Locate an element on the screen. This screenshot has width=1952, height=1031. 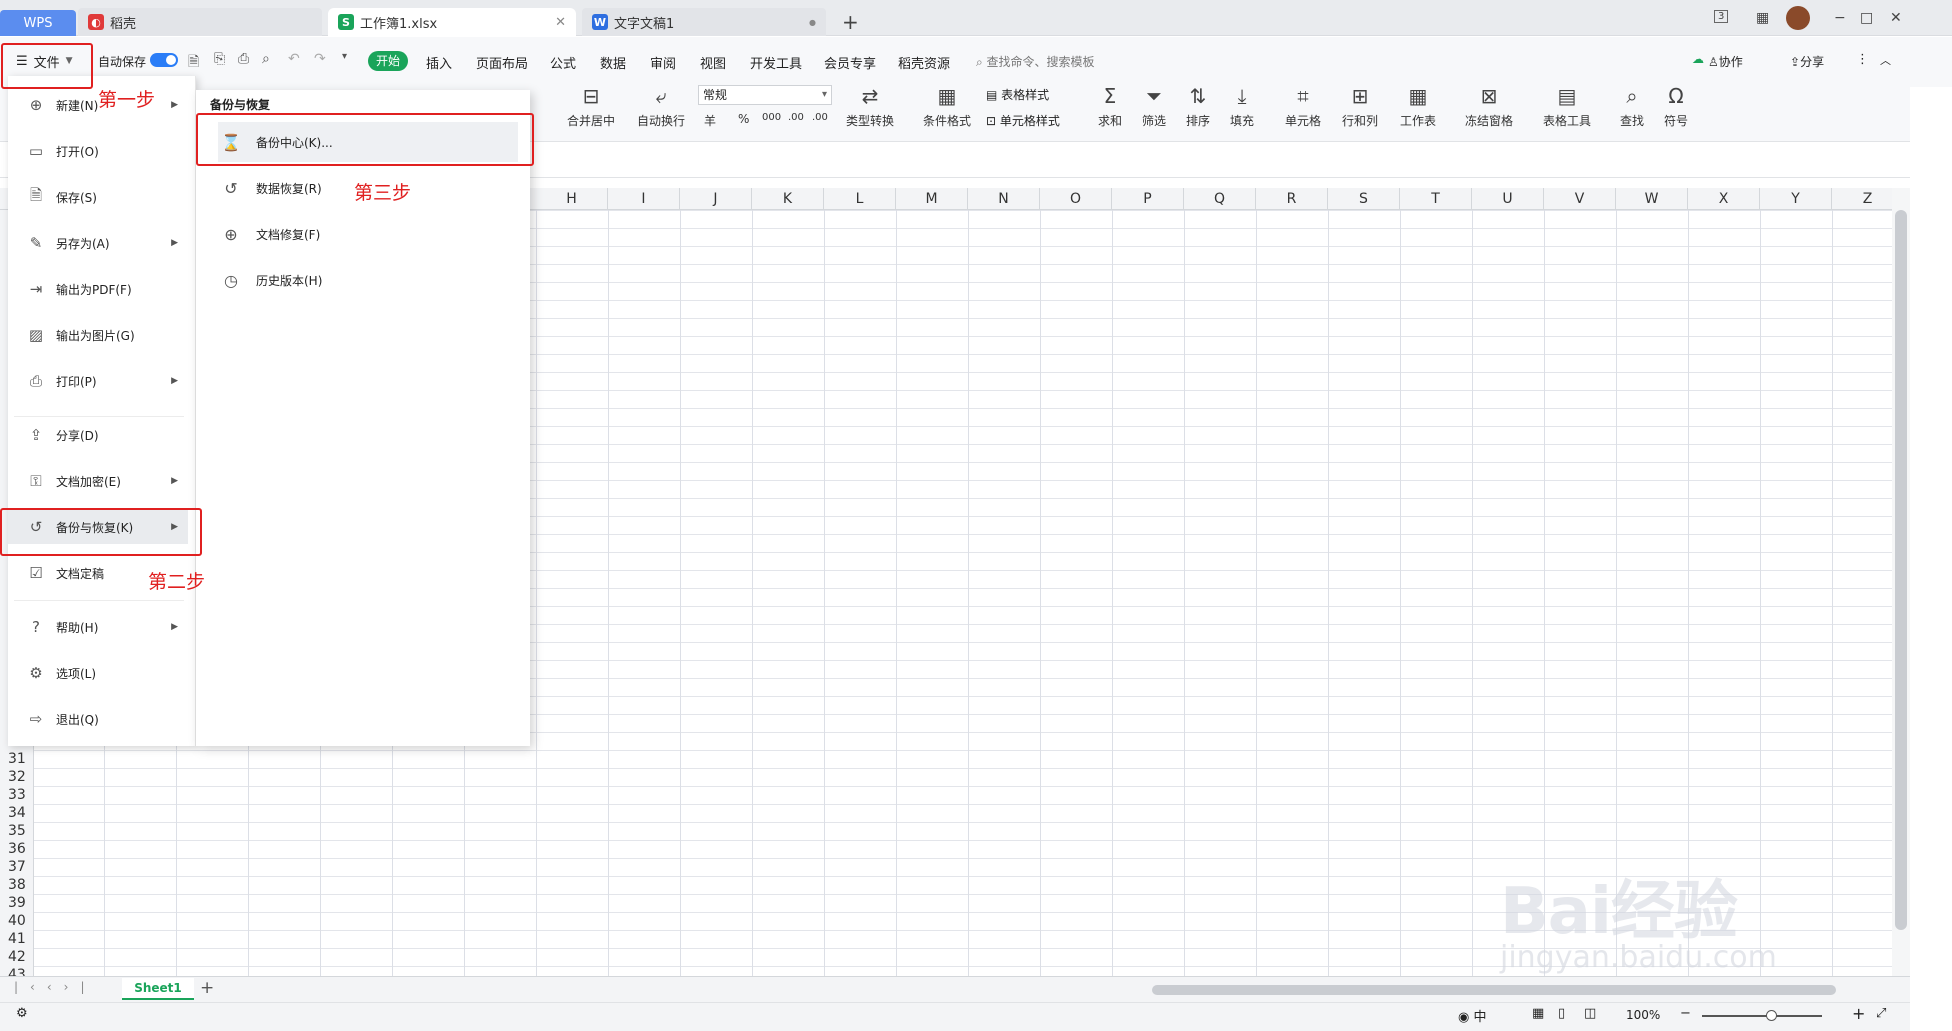
row-header-cell: 34 is located at coordinates (17, 813).